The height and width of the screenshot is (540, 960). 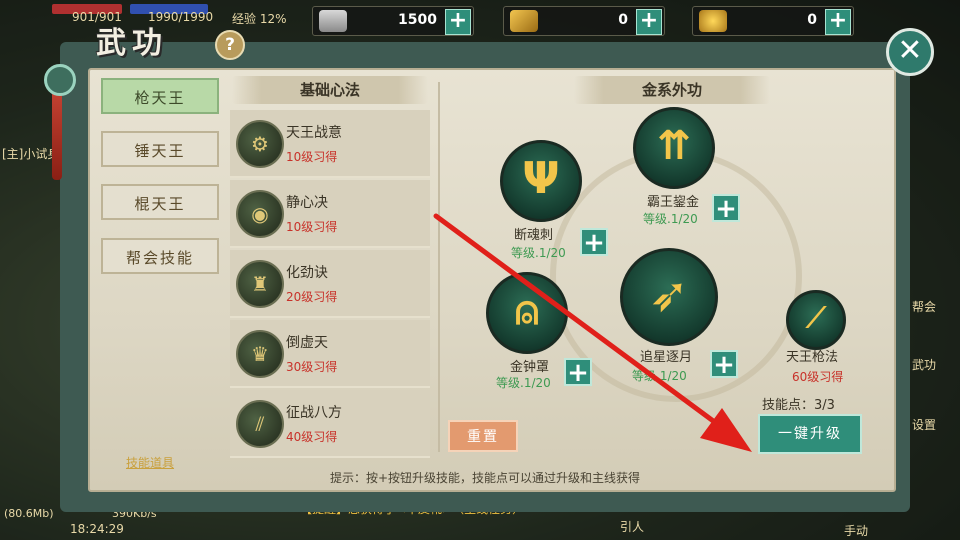 I want to click on close-button: ✕, so click(x=910, y=52).